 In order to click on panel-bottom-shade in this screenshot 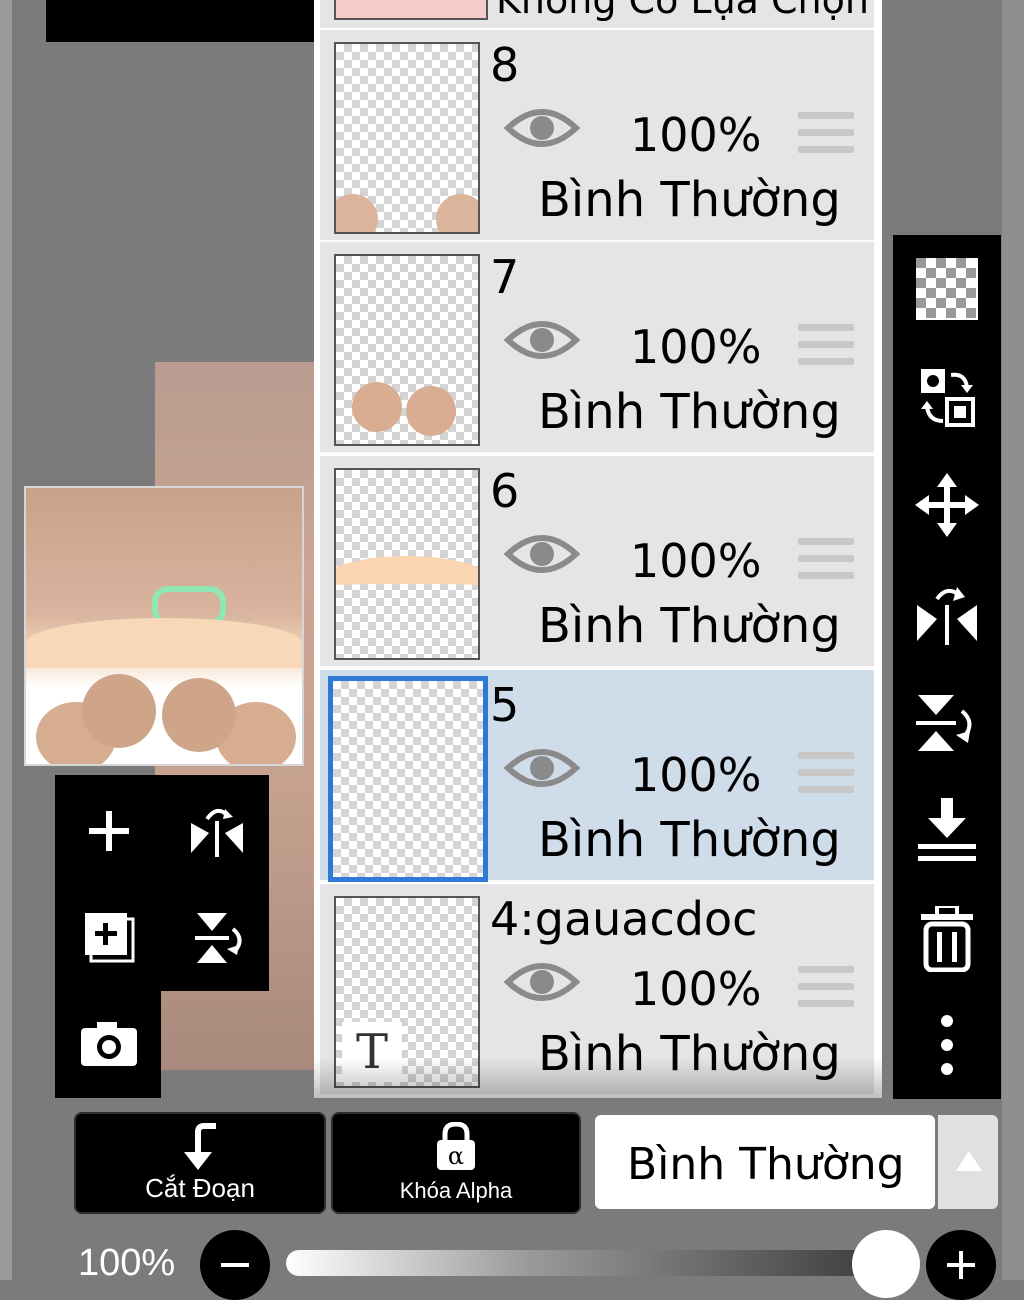, I will do `click(598, 1078)`.